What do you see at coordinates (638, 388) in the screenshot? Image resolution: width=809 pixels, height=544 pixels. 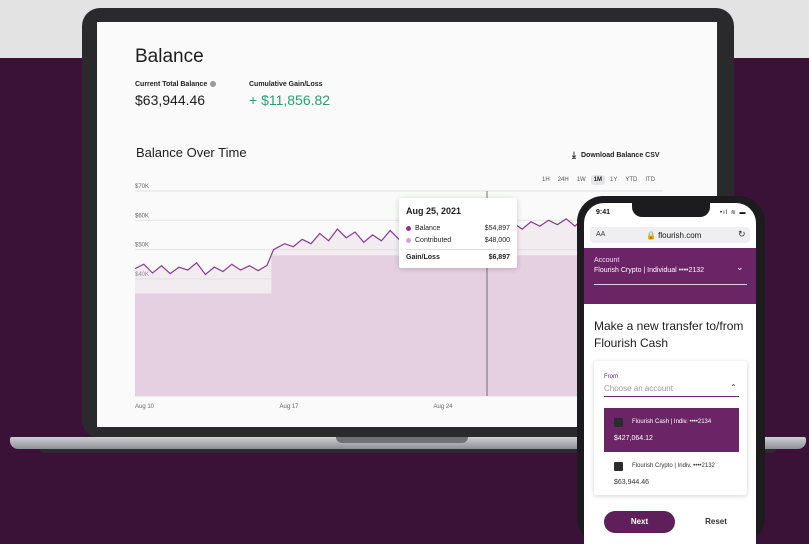 I see `from-select-placeholder: Choose an account` at bounding box center [638, 388].